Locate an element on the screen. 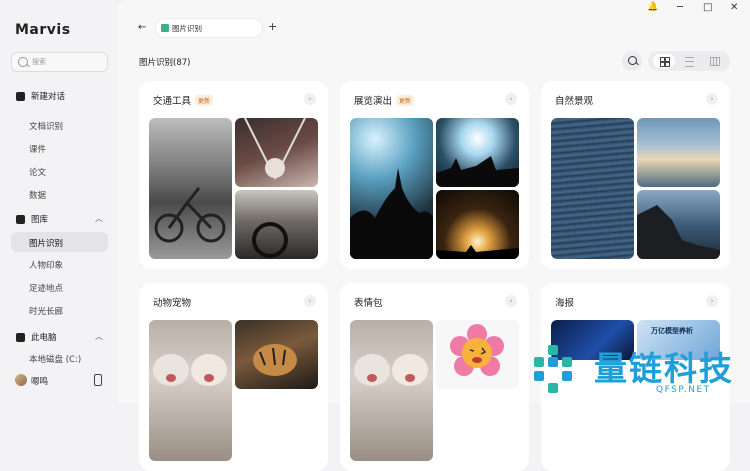 The width and height of the screenshot is (750, 471). photo-cockpit is located at coordinates (276, 152).